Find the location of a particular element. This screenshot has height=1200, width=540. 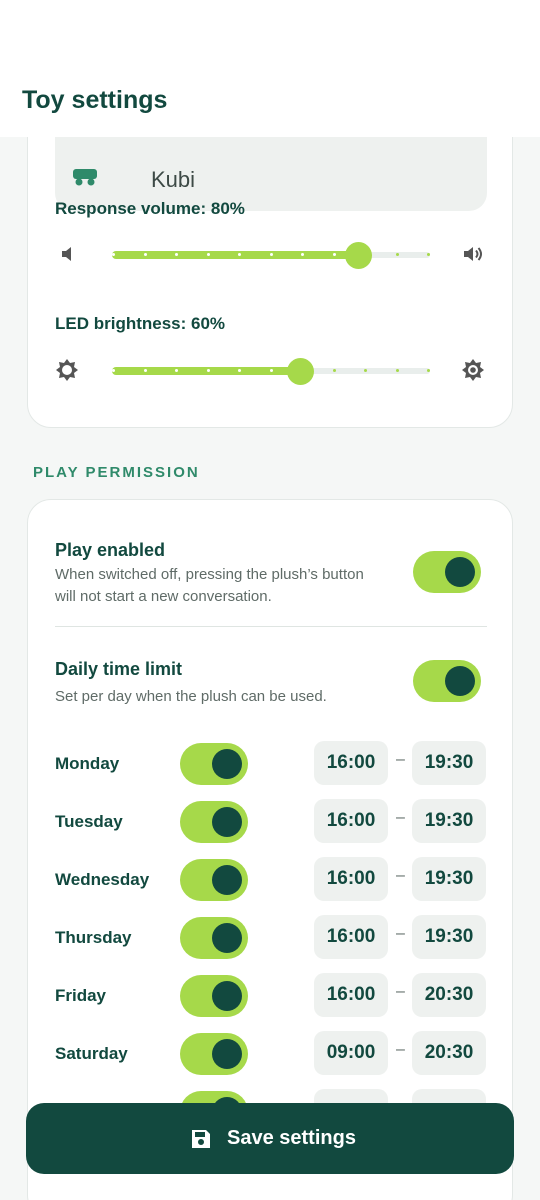

save-settings-button: Save settings is located at coordinates (270, 1138).